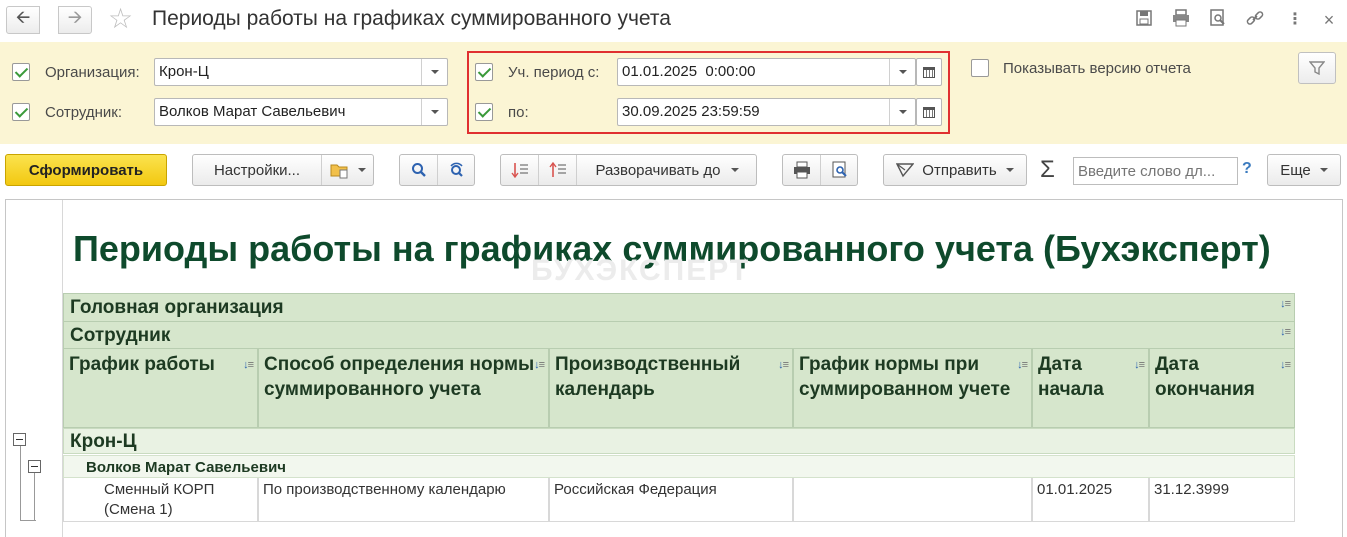 The image size is (1347, 537). I want to click on folder-settings-icon, so click(339, 171).